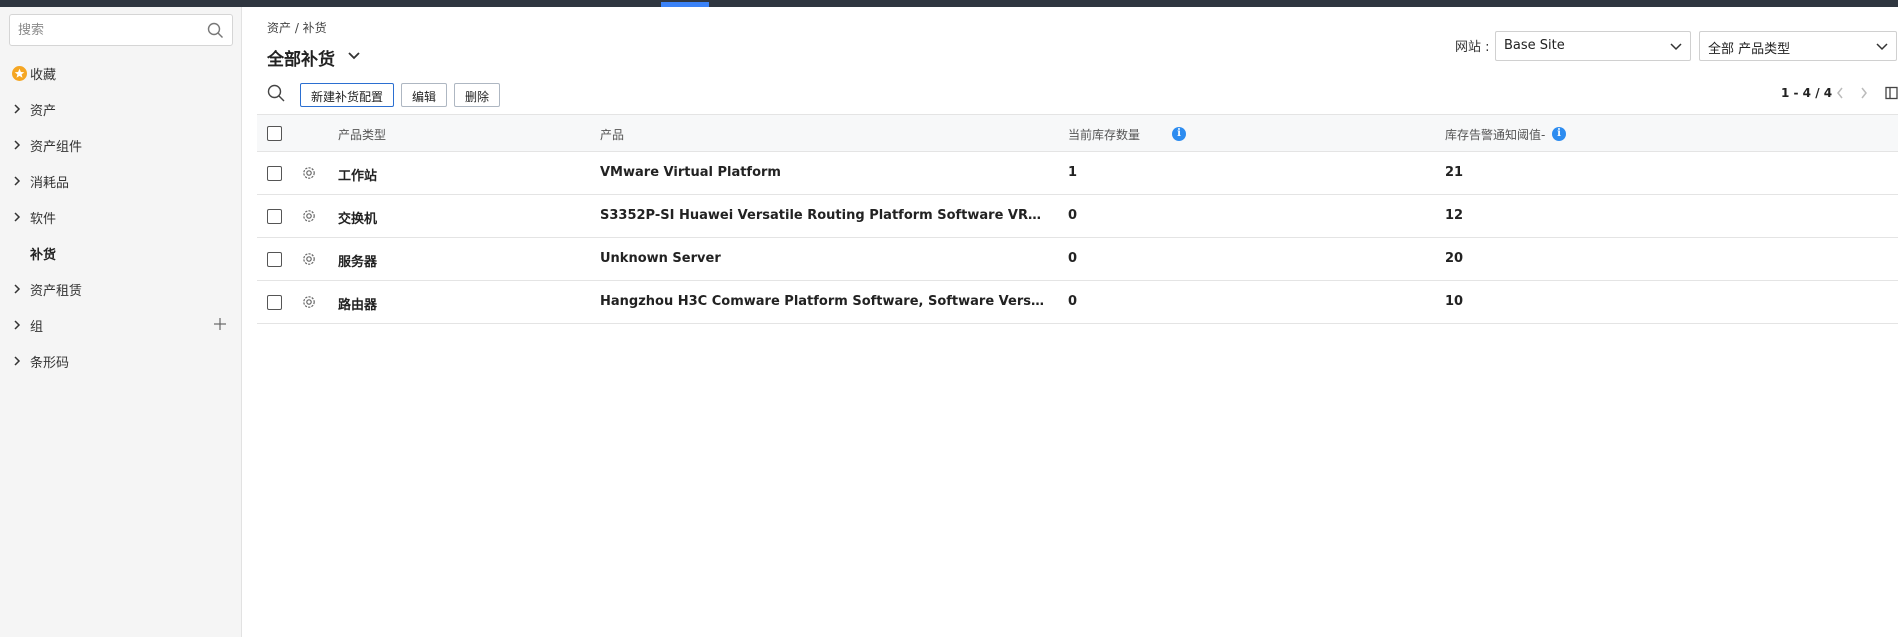 The height and width of the screenshot is (637, 1898). Describe the element at coordinates (358, 305) in the screenshot. I see `cell-product-type: 路由器` at that location.